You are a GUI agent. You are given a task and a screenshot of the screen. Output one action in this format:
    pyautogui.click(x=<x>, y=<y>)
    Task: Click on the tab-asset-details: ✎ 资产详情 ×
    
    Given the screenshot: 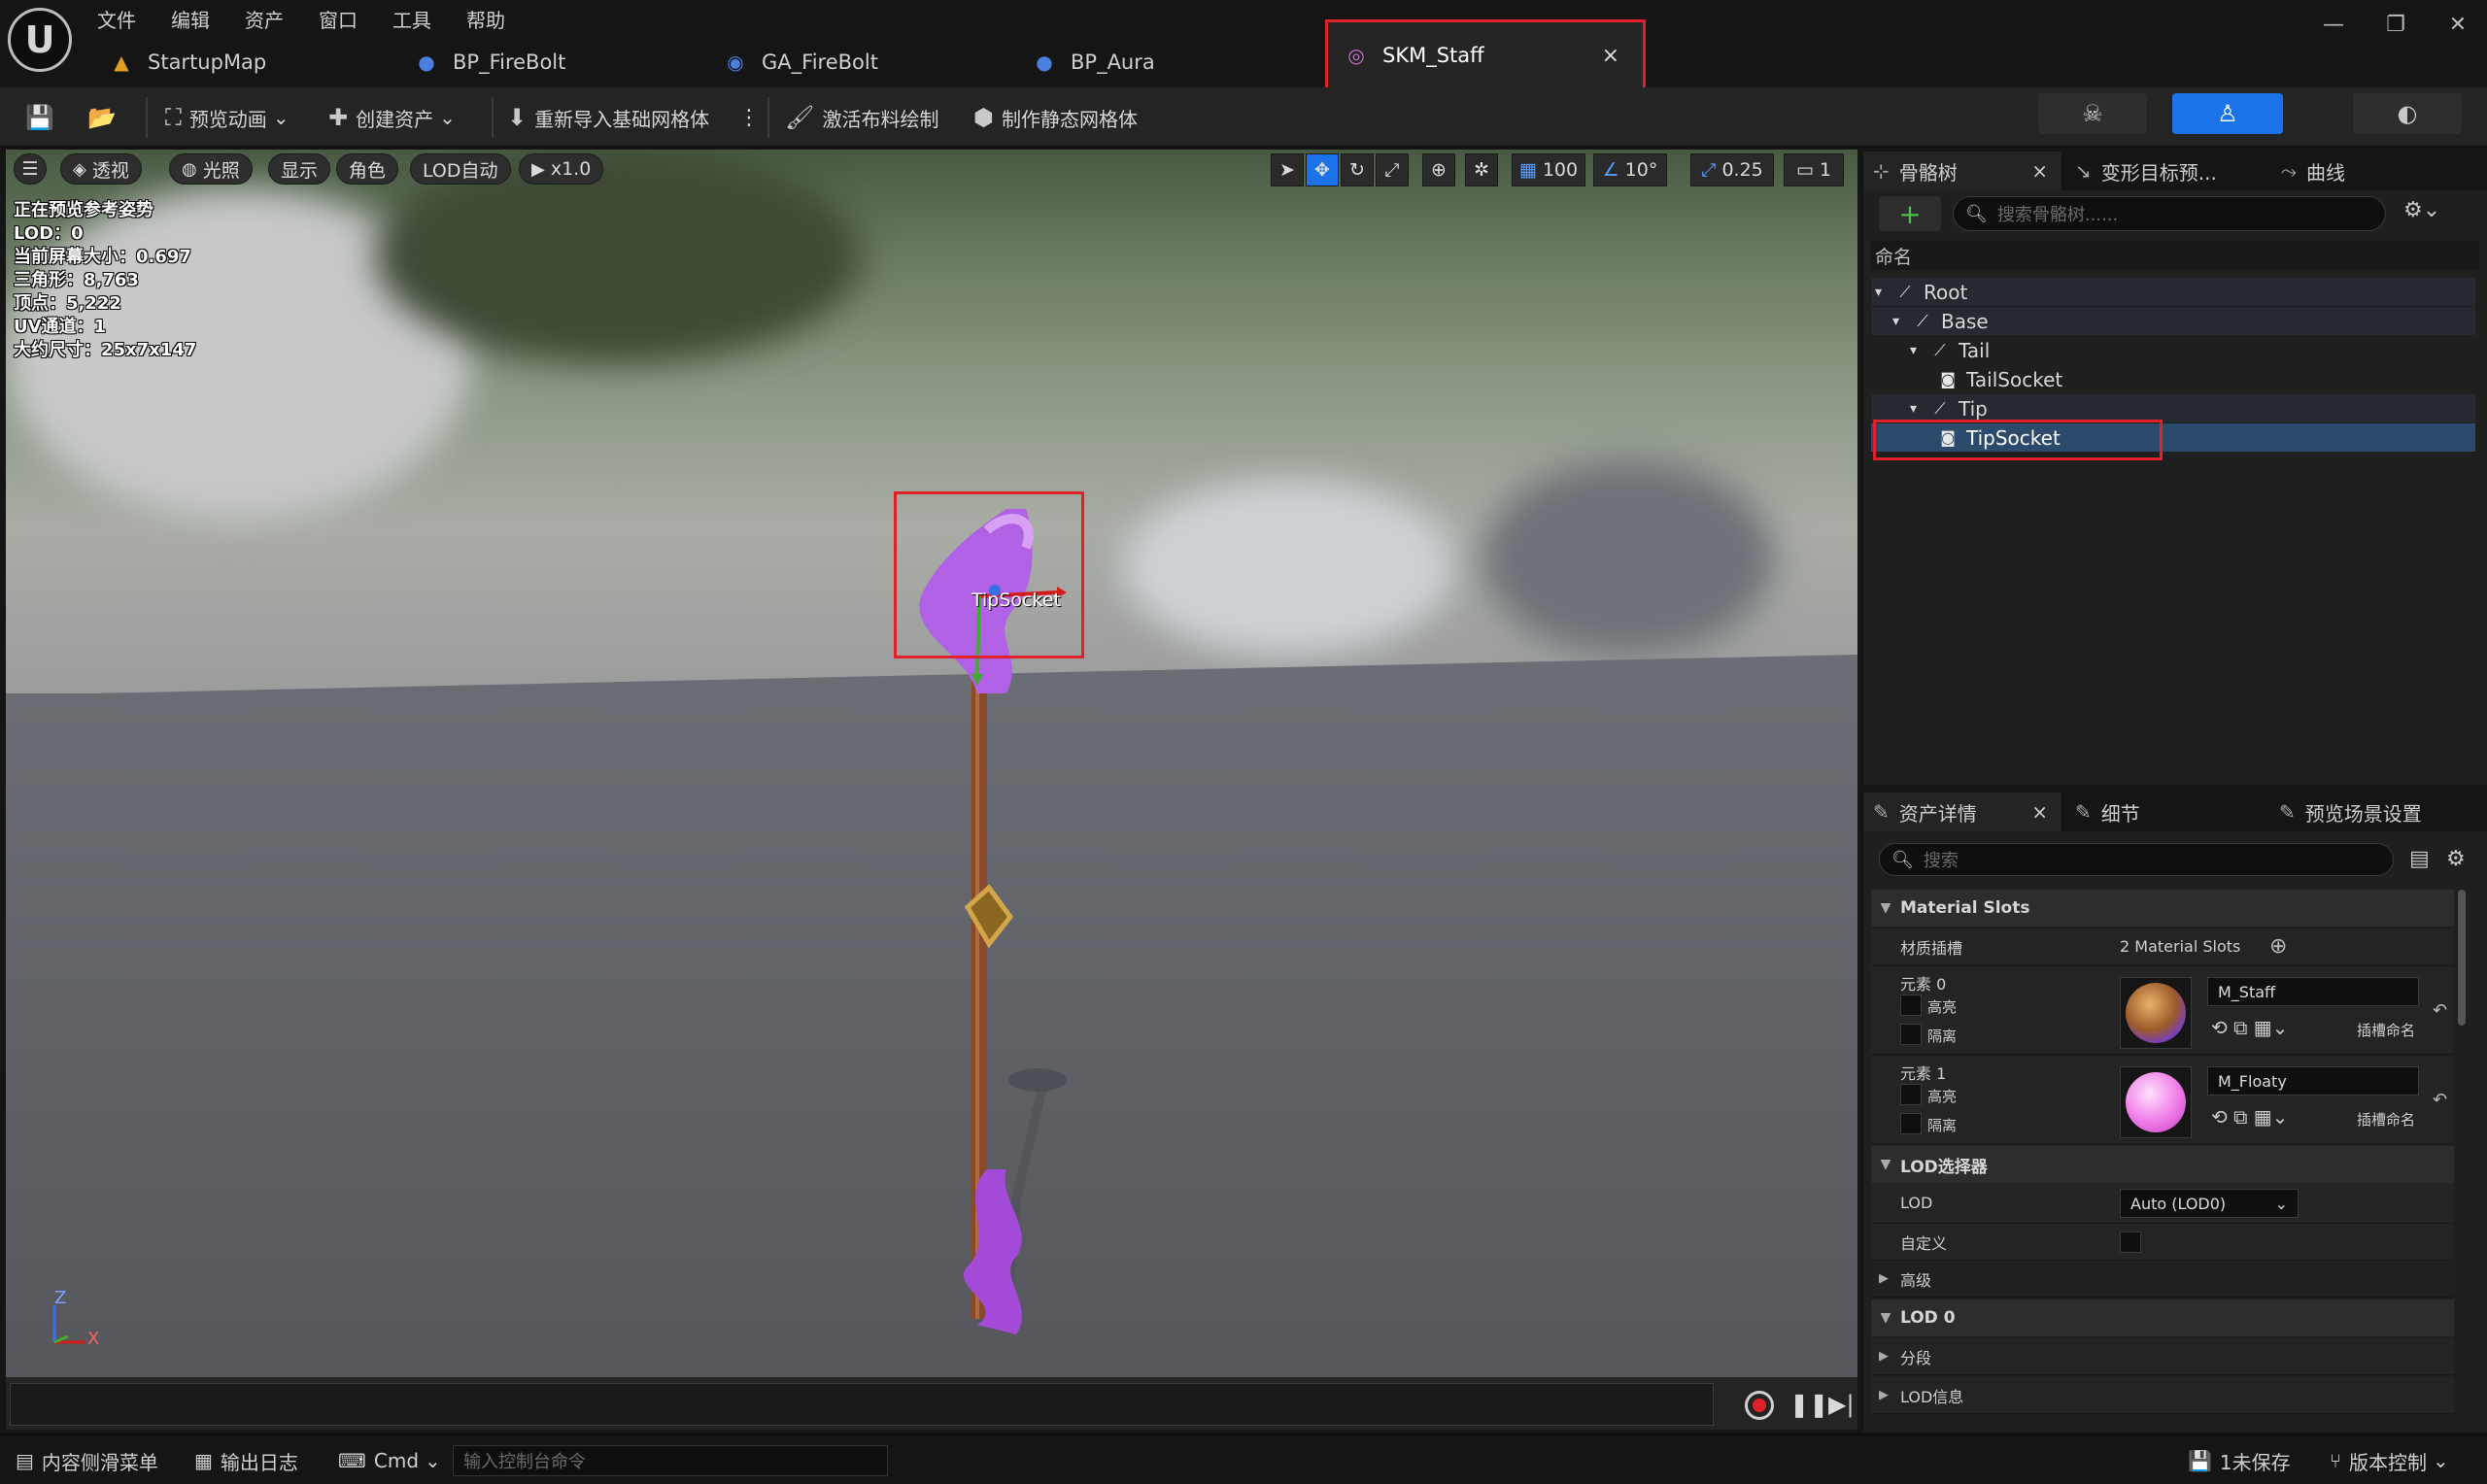 What is the action you would take?
    pyautogui.click(x=1962, y=812)
    